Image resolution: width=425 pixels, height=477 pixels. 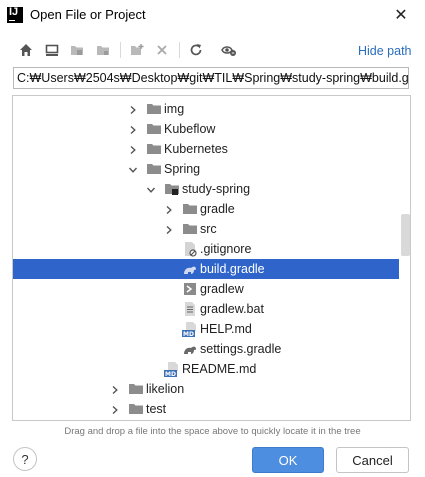 What do you see at coordinates (190, 309) in the screenshot?
I see `text-file-icon` at bounding box center [190, 309].